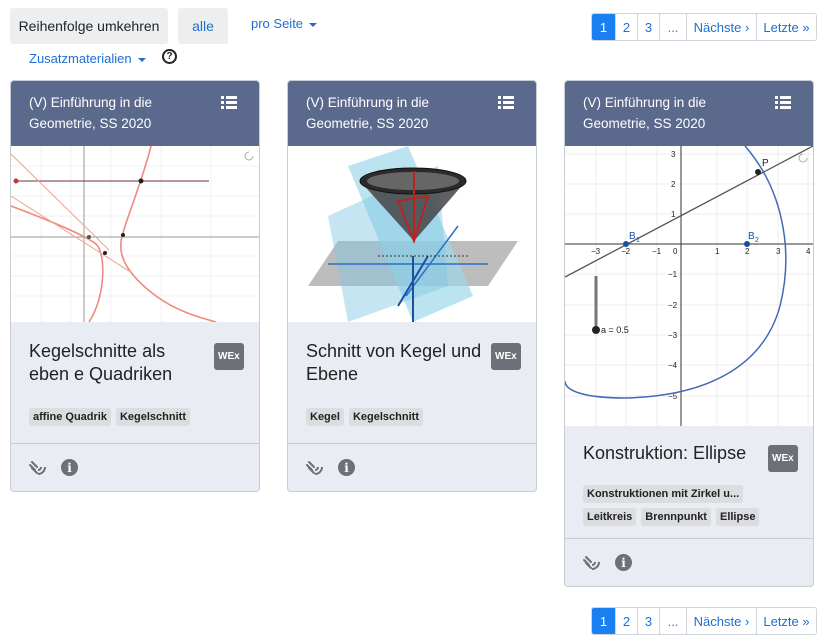 This screenshot has width=824, height=642. What do you see at coordinates (737, 517) in the screenshot?
I see `tag: Ellipse` at bounding box center [737, 517].